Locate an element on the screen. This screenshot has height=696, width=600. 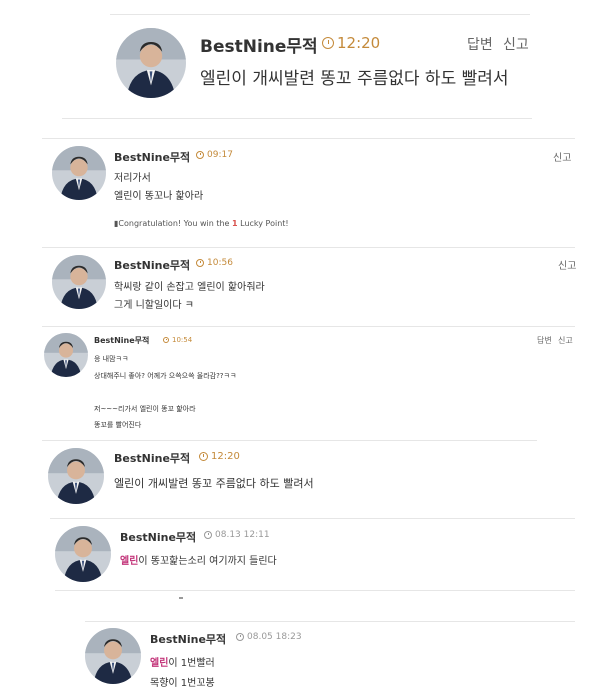
comment-time: 08.05 18:23 is located at coordinates (269, 637).